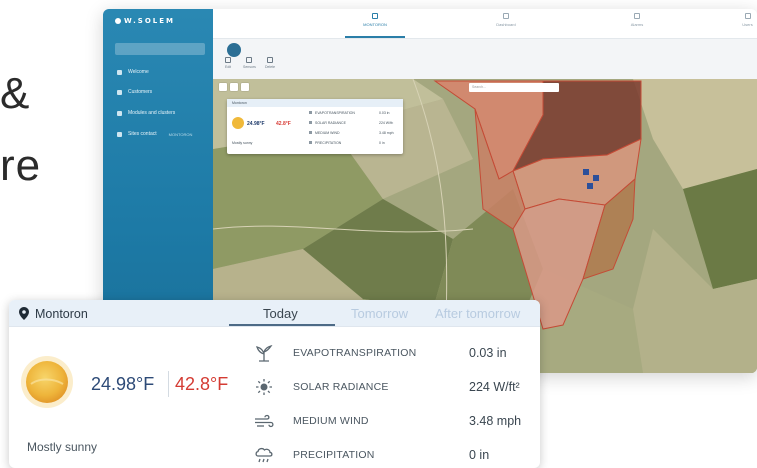 This screenshot has height=468, width=757. Describe the element at coordinates (119, 113) in the screenshot. I see `modules-icon` at that location.